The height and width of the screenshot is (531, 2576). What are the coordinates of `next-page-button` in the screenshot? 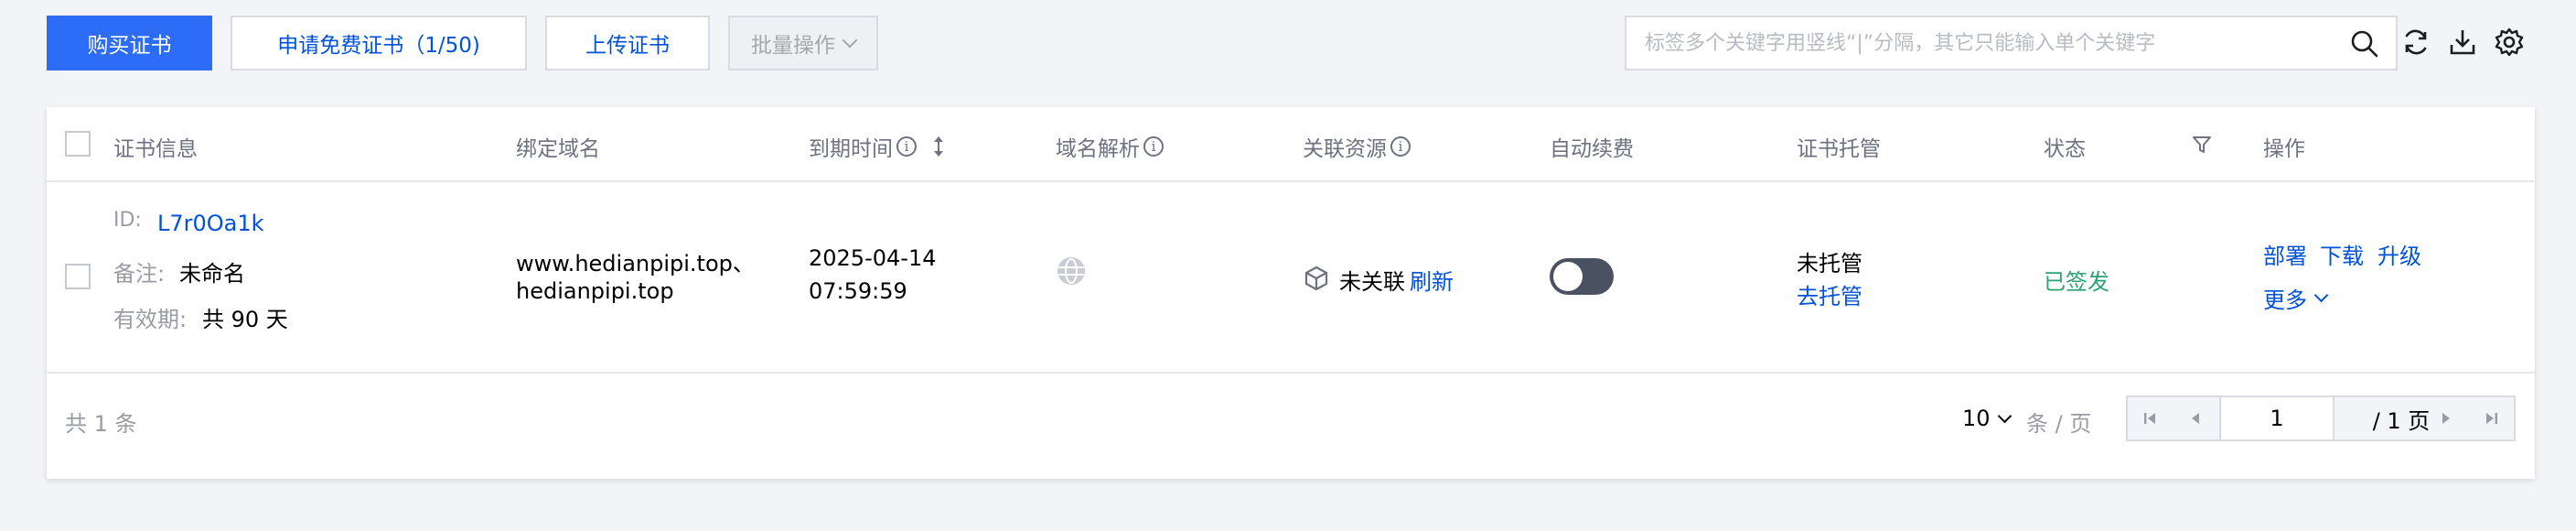 It's located at (2446, 418).